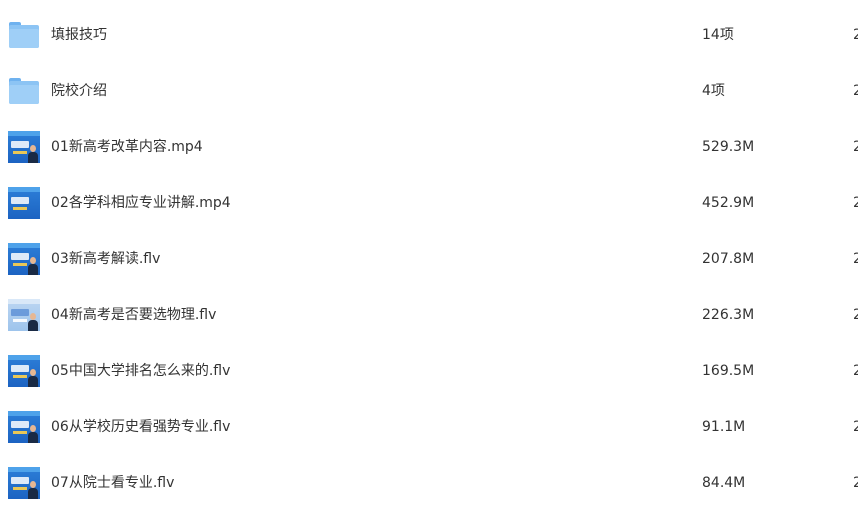 The height and width of the screenshot is (511, 858). I want to click on list-item-video: 01新高考改革内容.mp4 529.3M 2, so click(429, 144).